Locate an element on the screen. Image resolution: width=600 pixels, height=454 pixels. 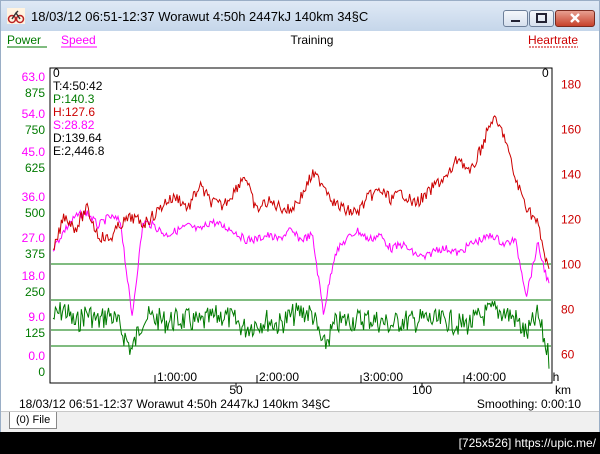
maximize-button is located at coordinates (541, 18).